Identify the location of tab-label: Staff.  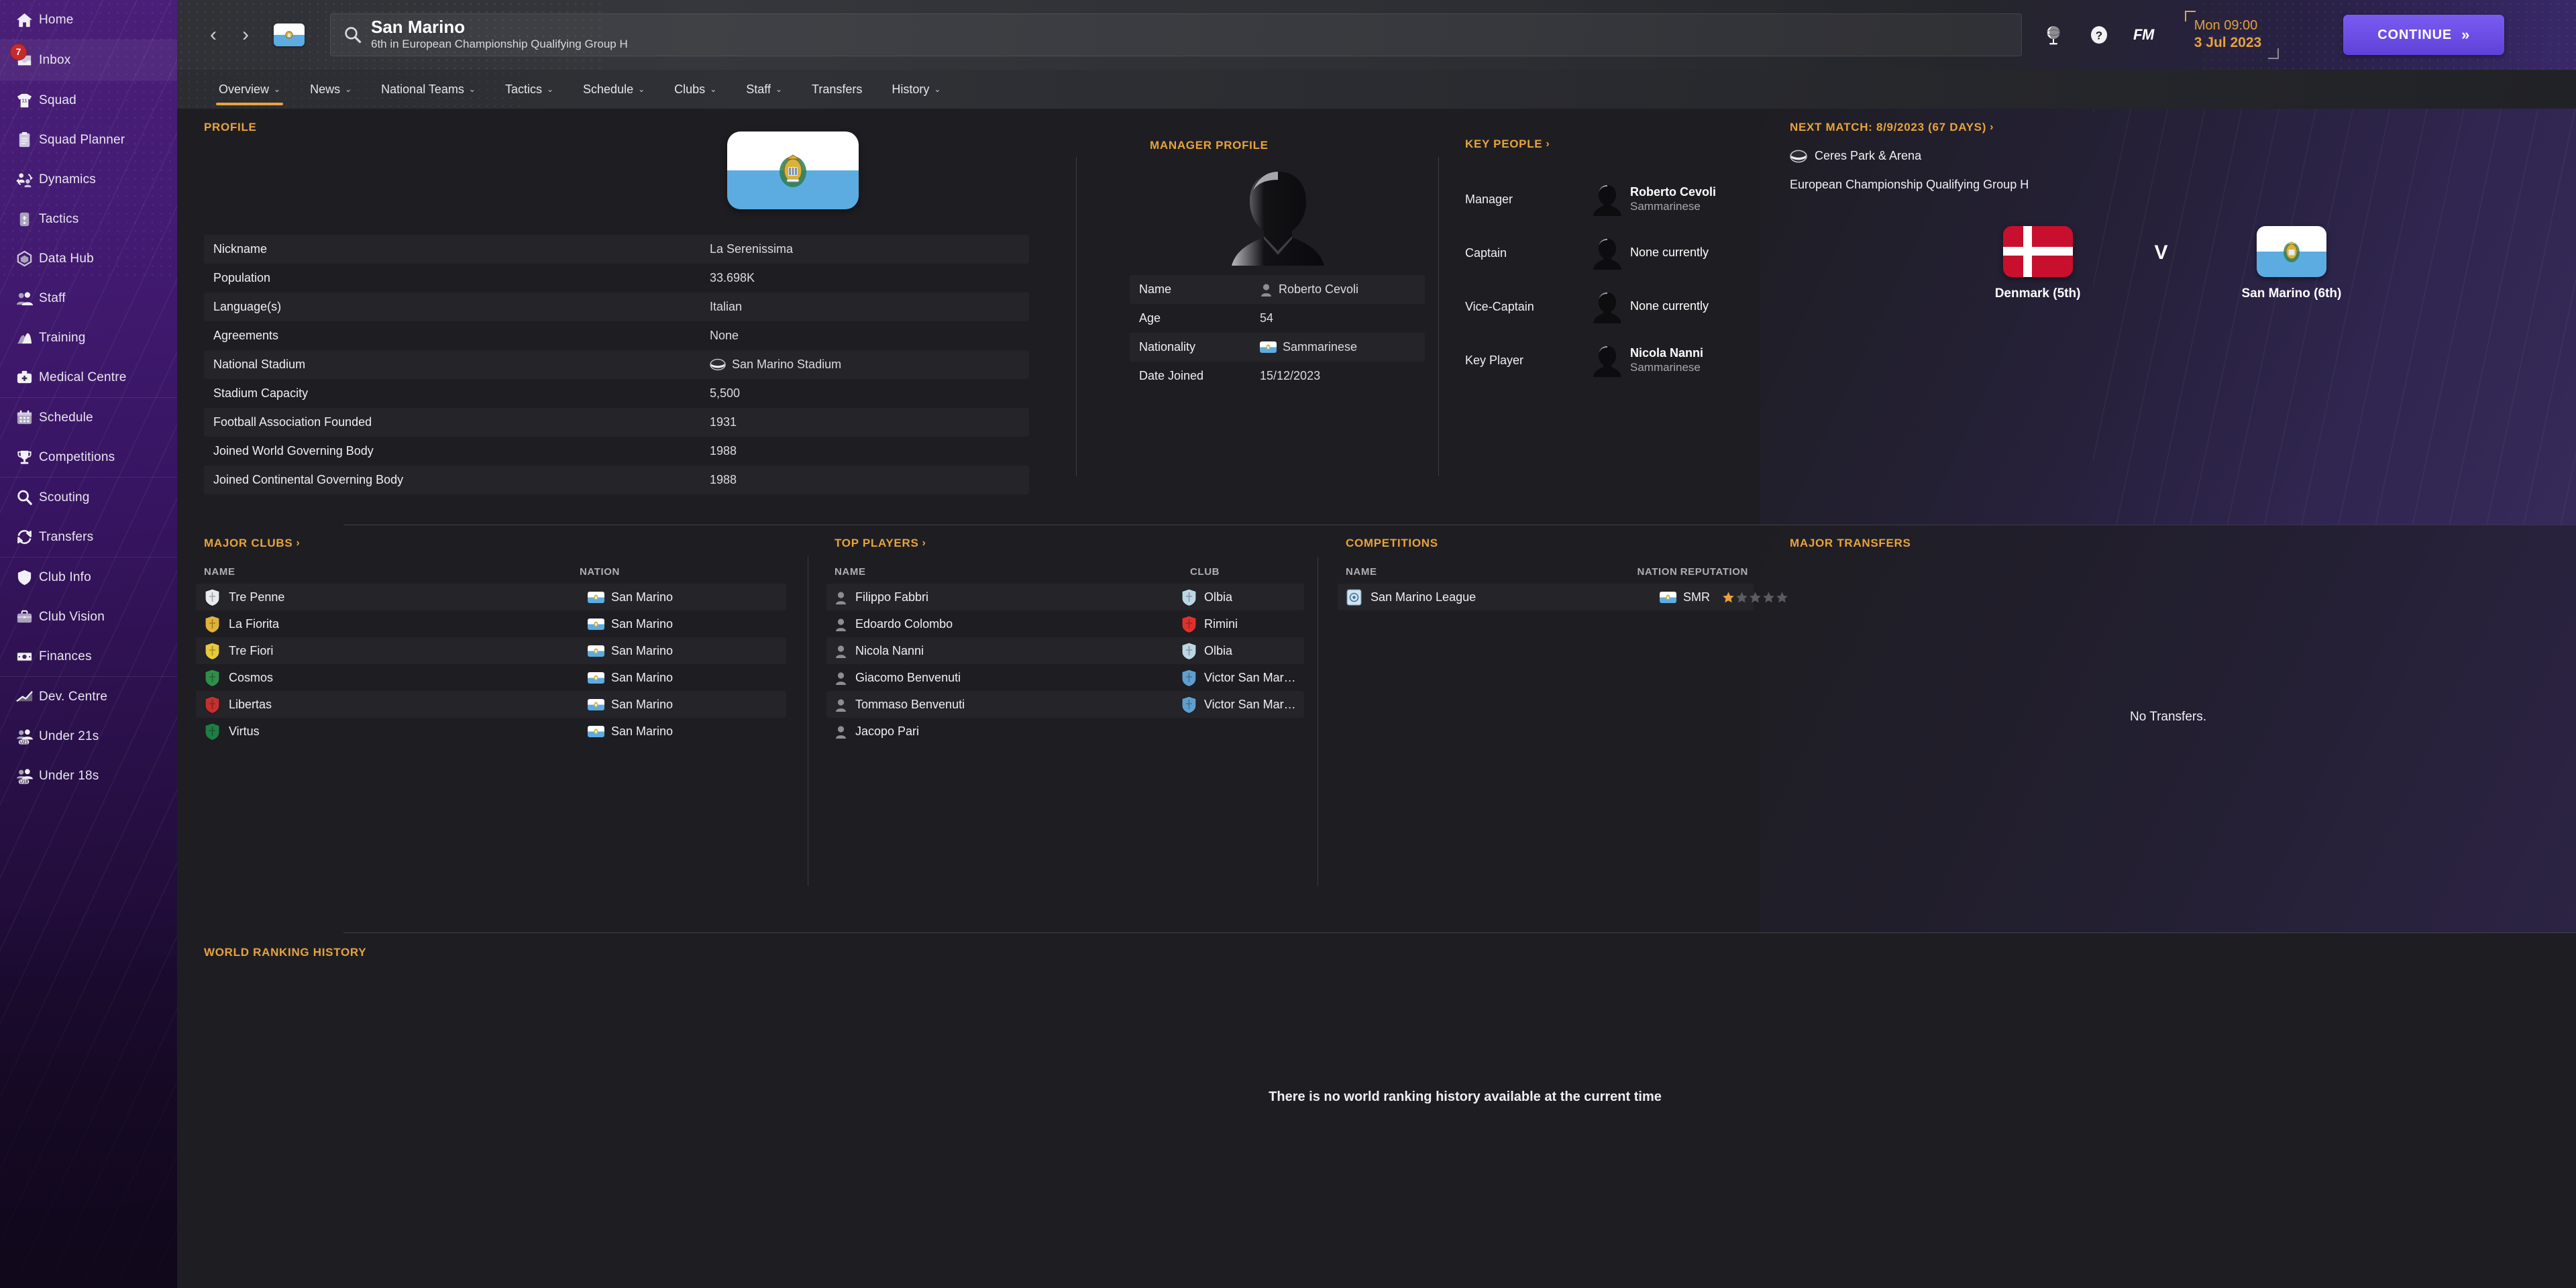
(758, 89).